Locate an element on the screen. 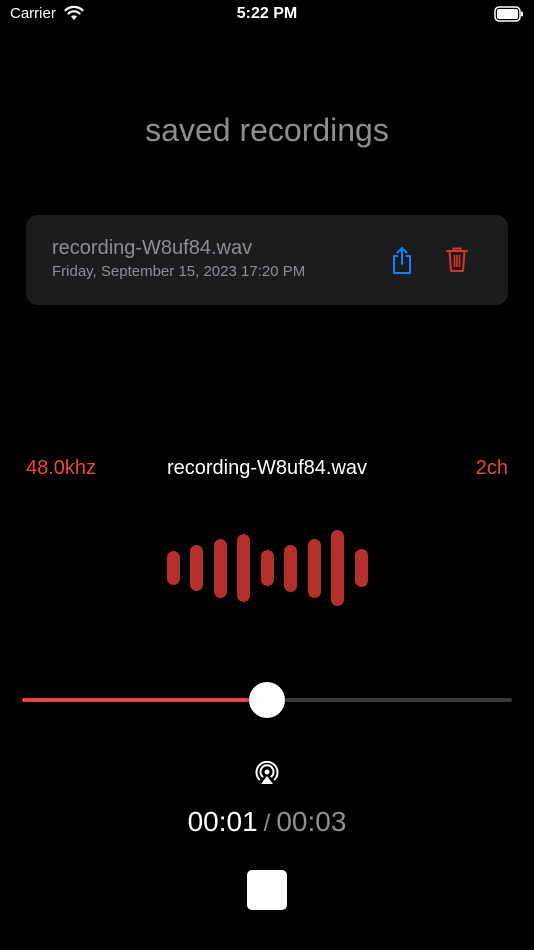 The height and width of the screenshot is (950, 534). airplay-icon is located at coordinates (267, 772).